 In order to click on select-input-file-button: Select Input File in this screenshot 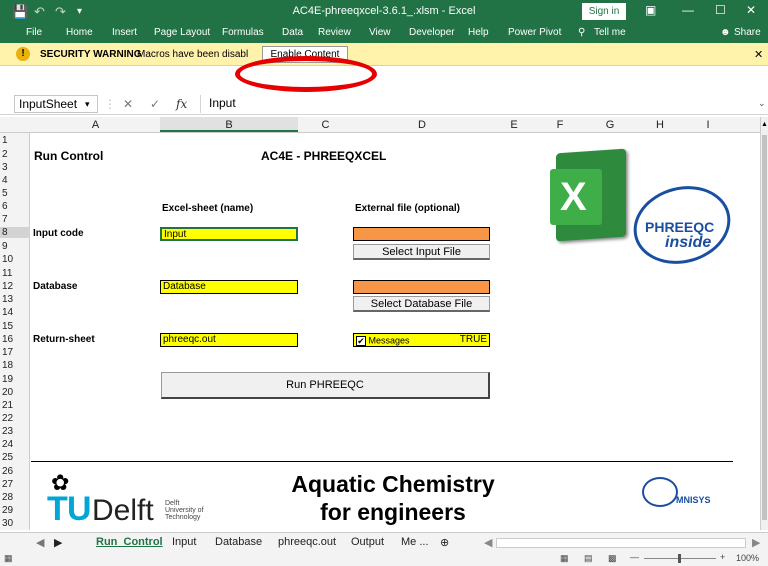, I will do `click(421, 252)`.